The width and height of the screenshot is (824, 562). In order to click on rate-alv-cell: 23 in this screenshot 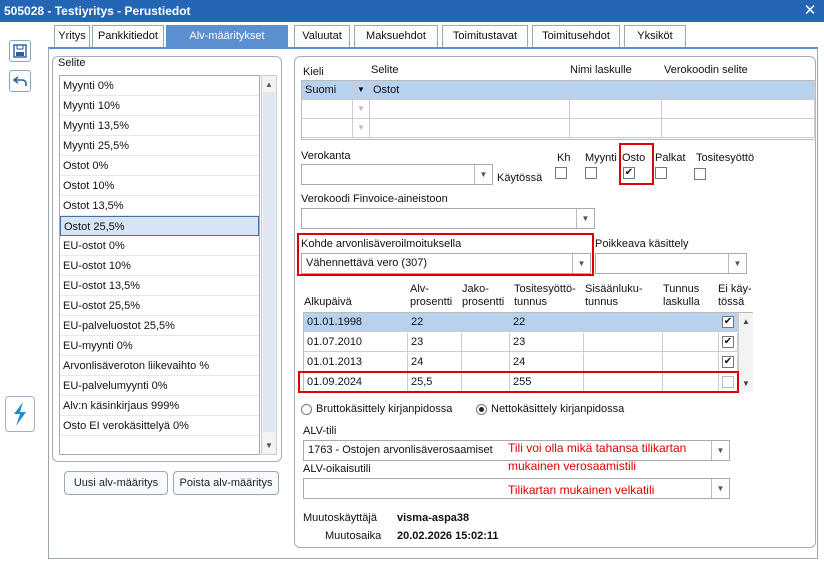, I will do `click(435, 342)`.